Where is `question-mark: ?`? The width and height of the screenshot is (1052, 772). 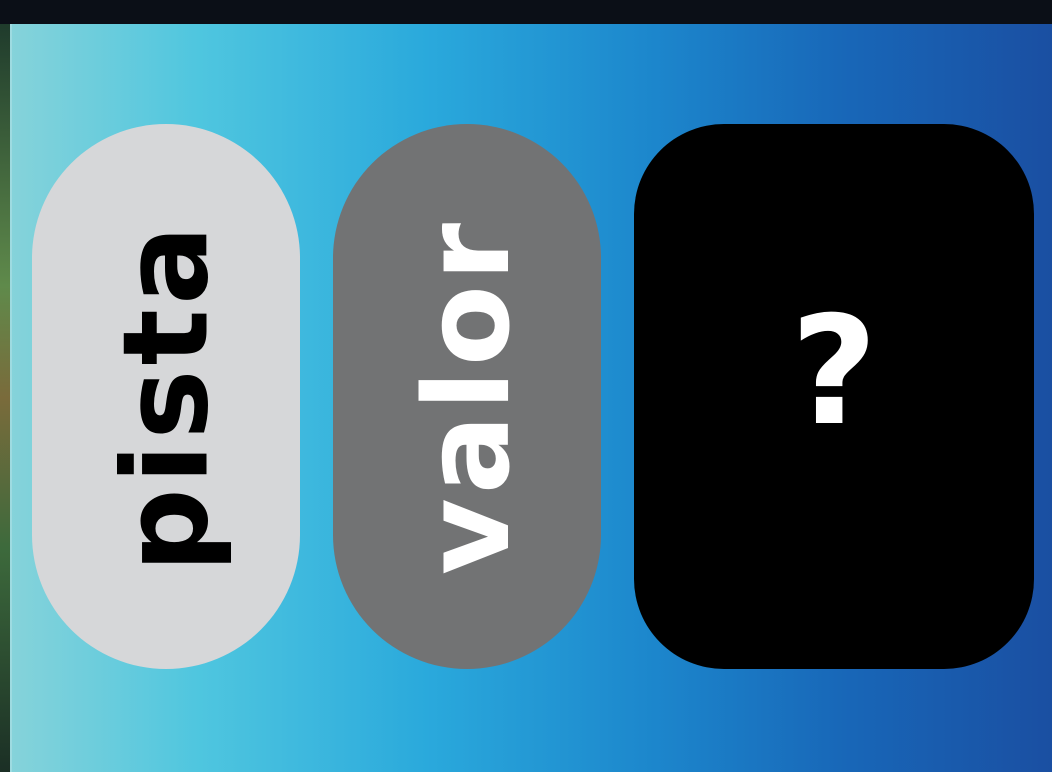
question-mark: ? is located at coordinates (834, 371).